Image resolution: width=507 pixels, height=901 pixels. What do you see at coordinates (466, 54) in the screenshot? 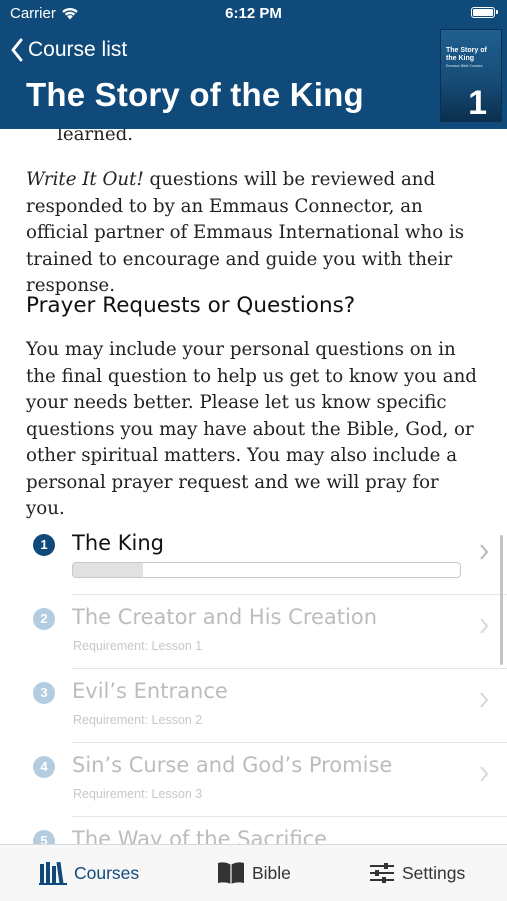
I see `cover-title: The Story of the King` at bounding box center [466, 54].